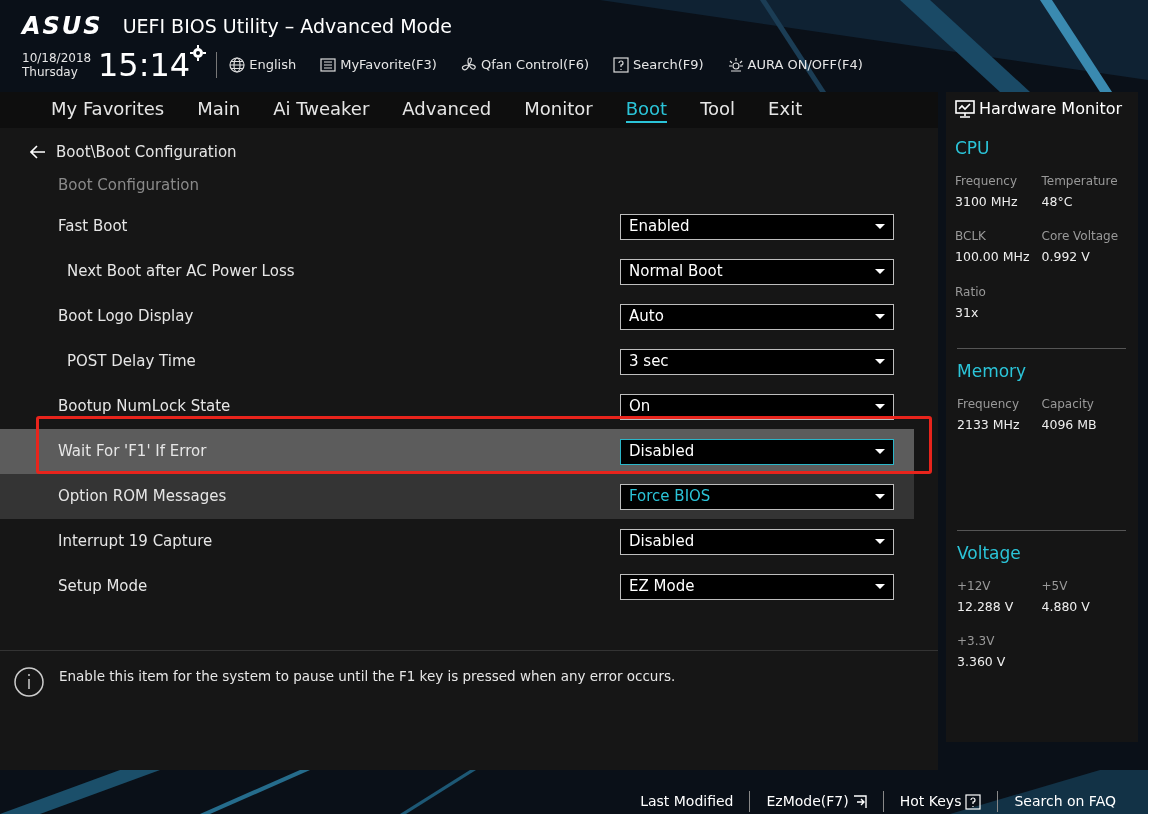  I want to click on exit-icon, so click(859, 801).